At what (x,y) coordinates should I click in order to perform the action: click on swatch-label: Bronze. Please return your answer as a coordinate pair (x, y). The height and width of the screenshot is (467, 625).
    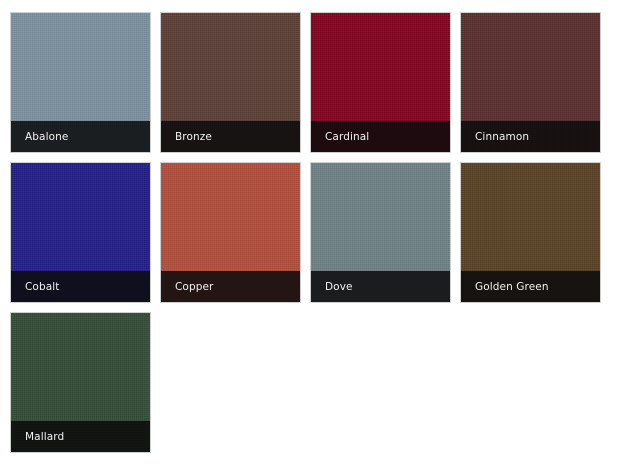
    Looking at the image, I should click on (193, 136).